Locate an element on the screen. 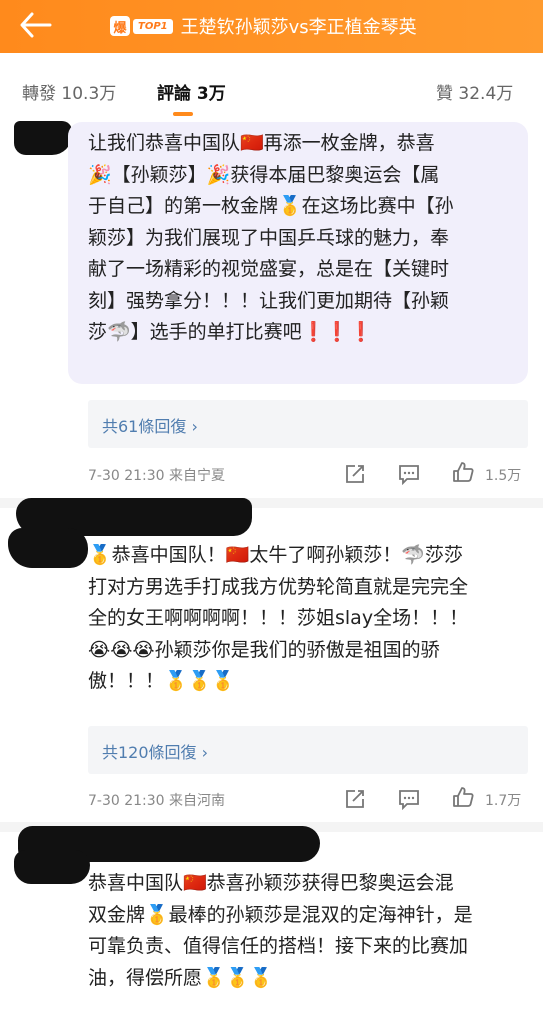 The image size is (543, 1024). comment-line: 让我们恭喜中国队🇨🇳再添一枚金牌，恭喜 is located at coordinates (261, 143).